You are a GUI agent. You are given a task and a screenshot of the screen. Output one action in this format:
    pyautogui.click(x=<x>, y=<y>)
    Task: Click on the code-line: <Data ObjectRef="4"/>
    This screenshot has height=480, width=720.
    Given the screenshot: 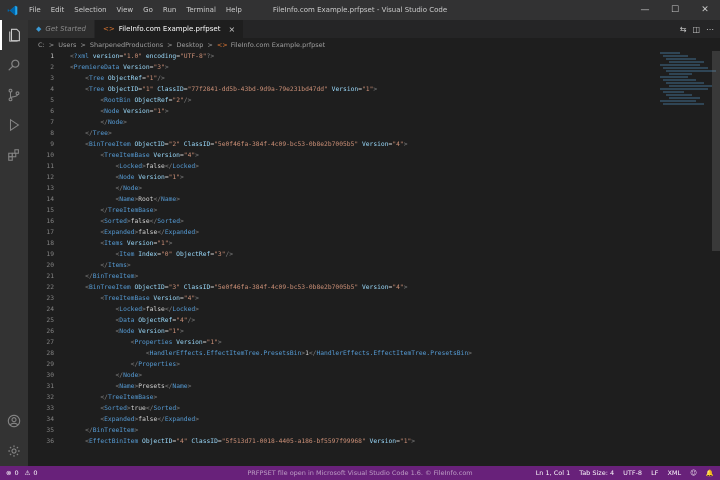 What is the action you would take?
    pyautogui.click(x=271, y=320)
    